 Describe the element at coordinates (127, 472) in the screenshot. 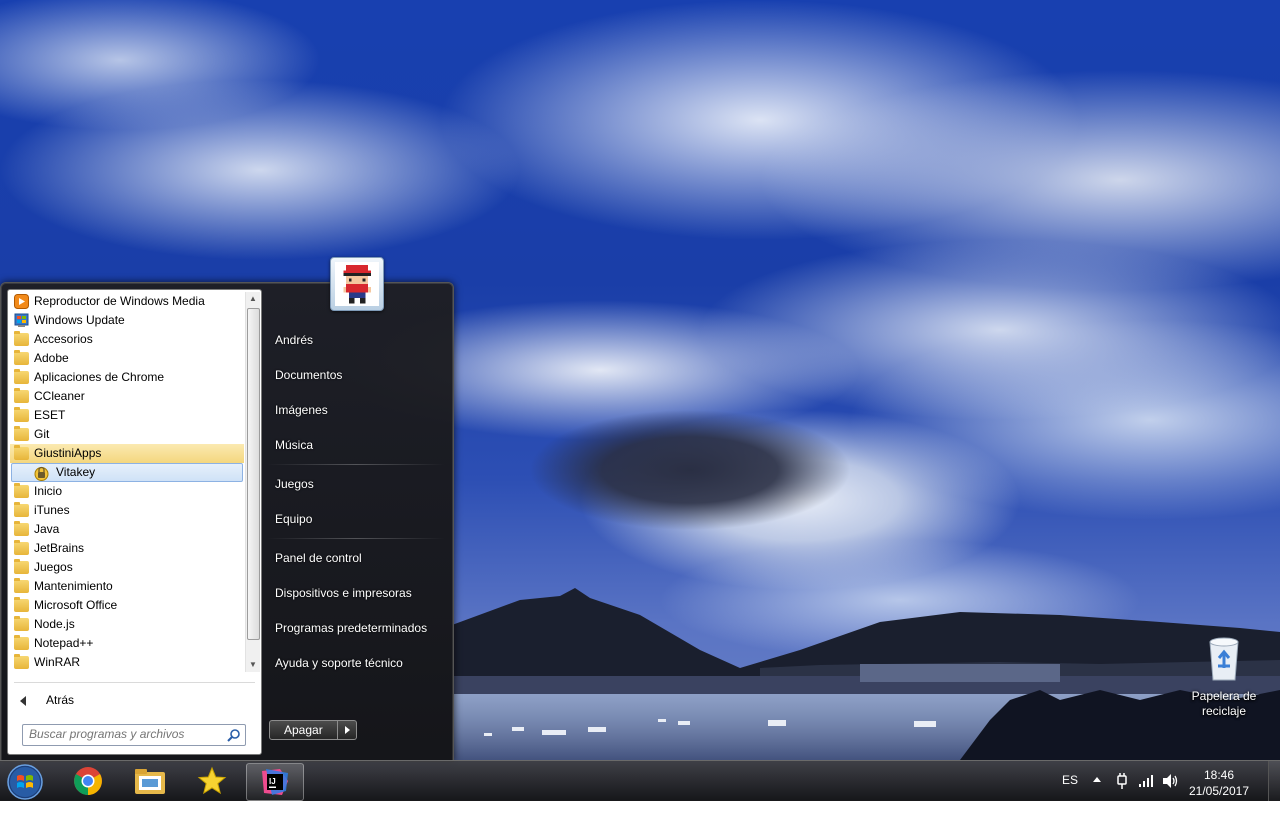

I see `program-item: Vitakey` at that location.